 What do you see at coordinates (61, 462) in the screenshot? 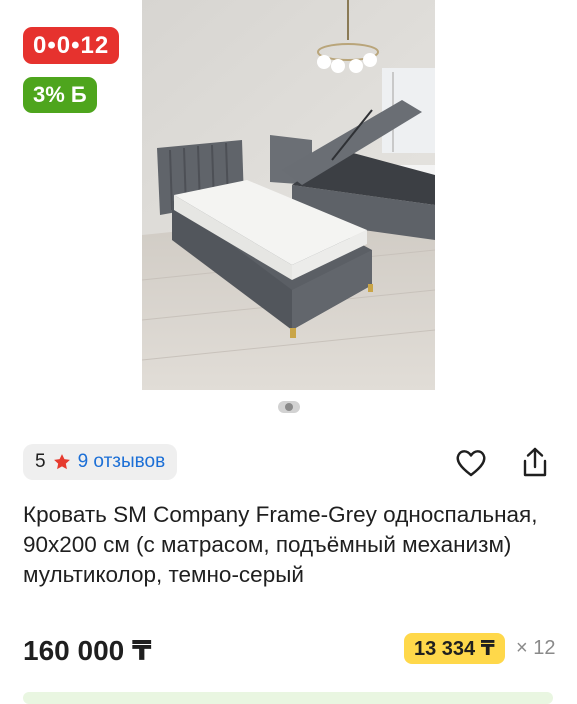
I see `star-icon` at bounding box center [61, 462].